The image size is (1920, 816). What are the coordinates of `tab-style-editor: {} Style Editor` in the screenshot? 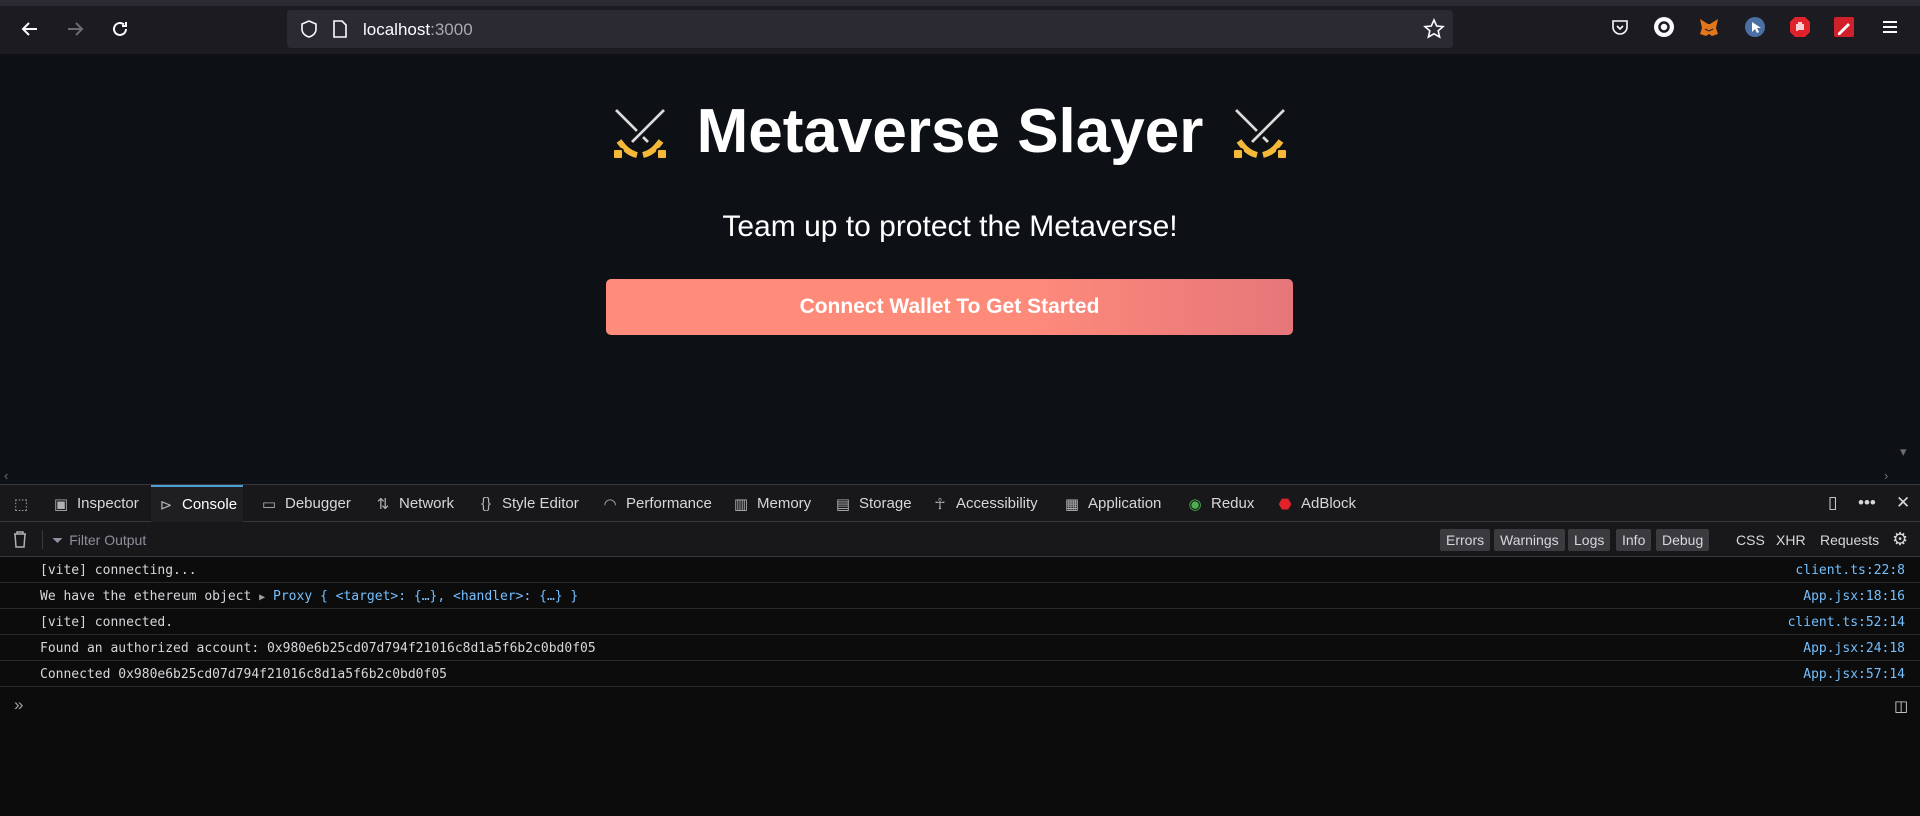 It's located at (528, 503).